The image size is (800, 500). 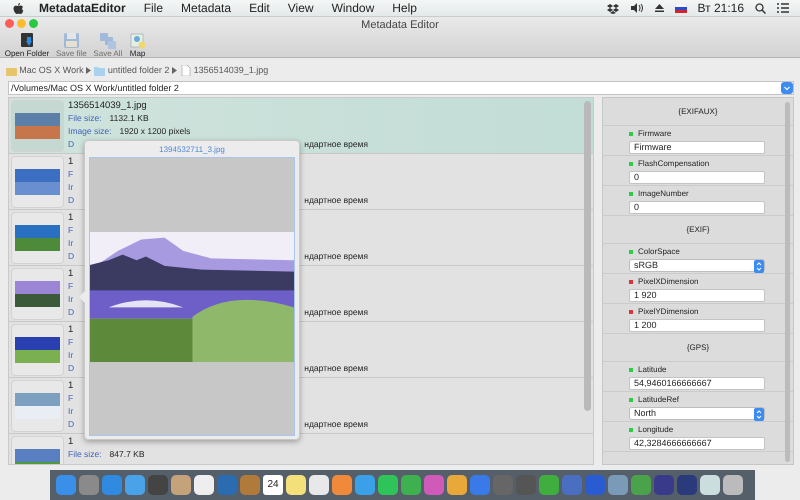 I want to click on field-label: Firmware, so click(x=655, y=133).